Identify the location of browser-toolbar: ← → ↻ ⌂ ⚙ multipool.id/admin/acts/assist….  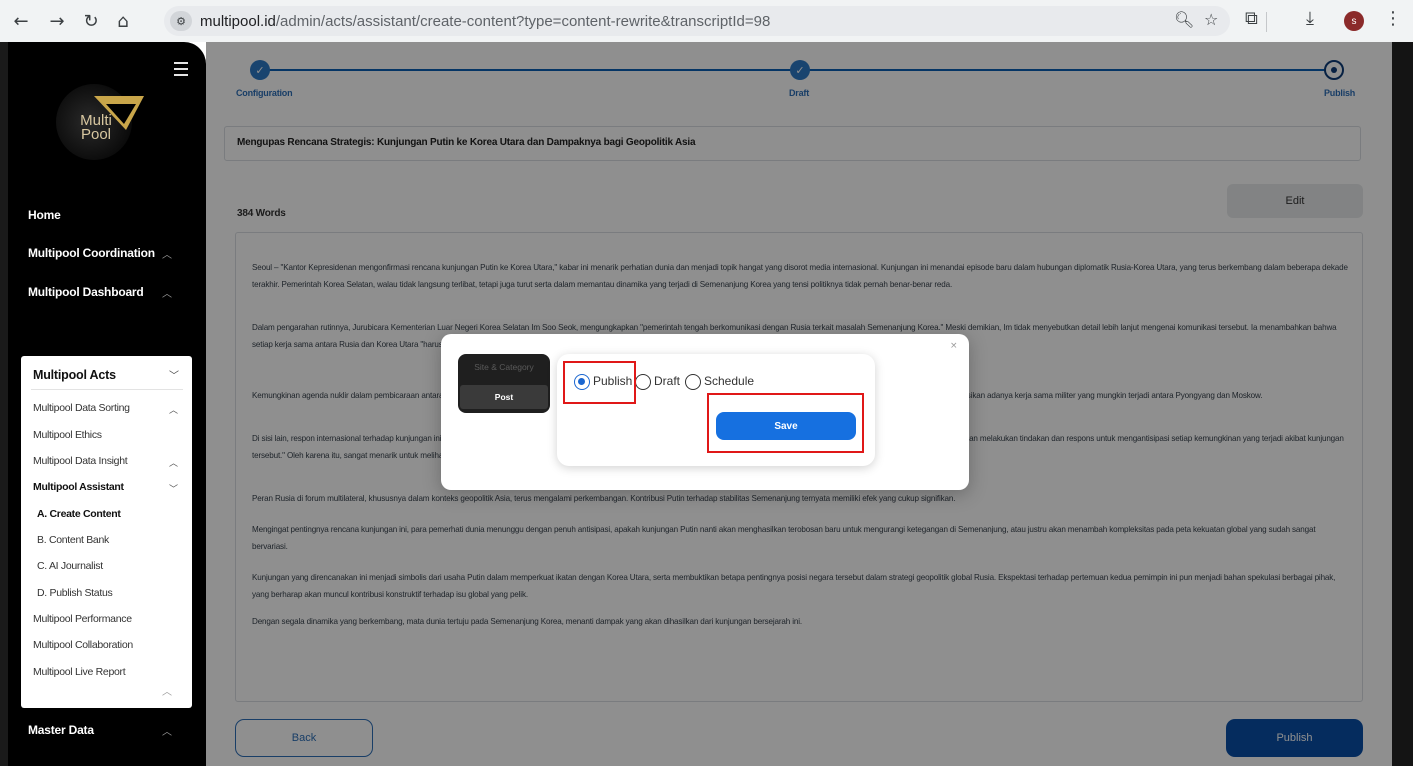
(706, 21).